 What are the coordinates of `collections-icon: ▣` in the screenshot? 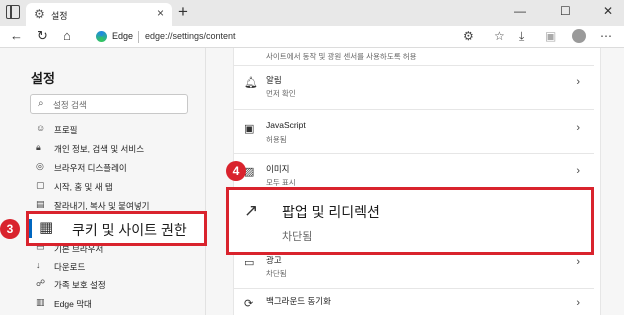 It's located at (550, 36).